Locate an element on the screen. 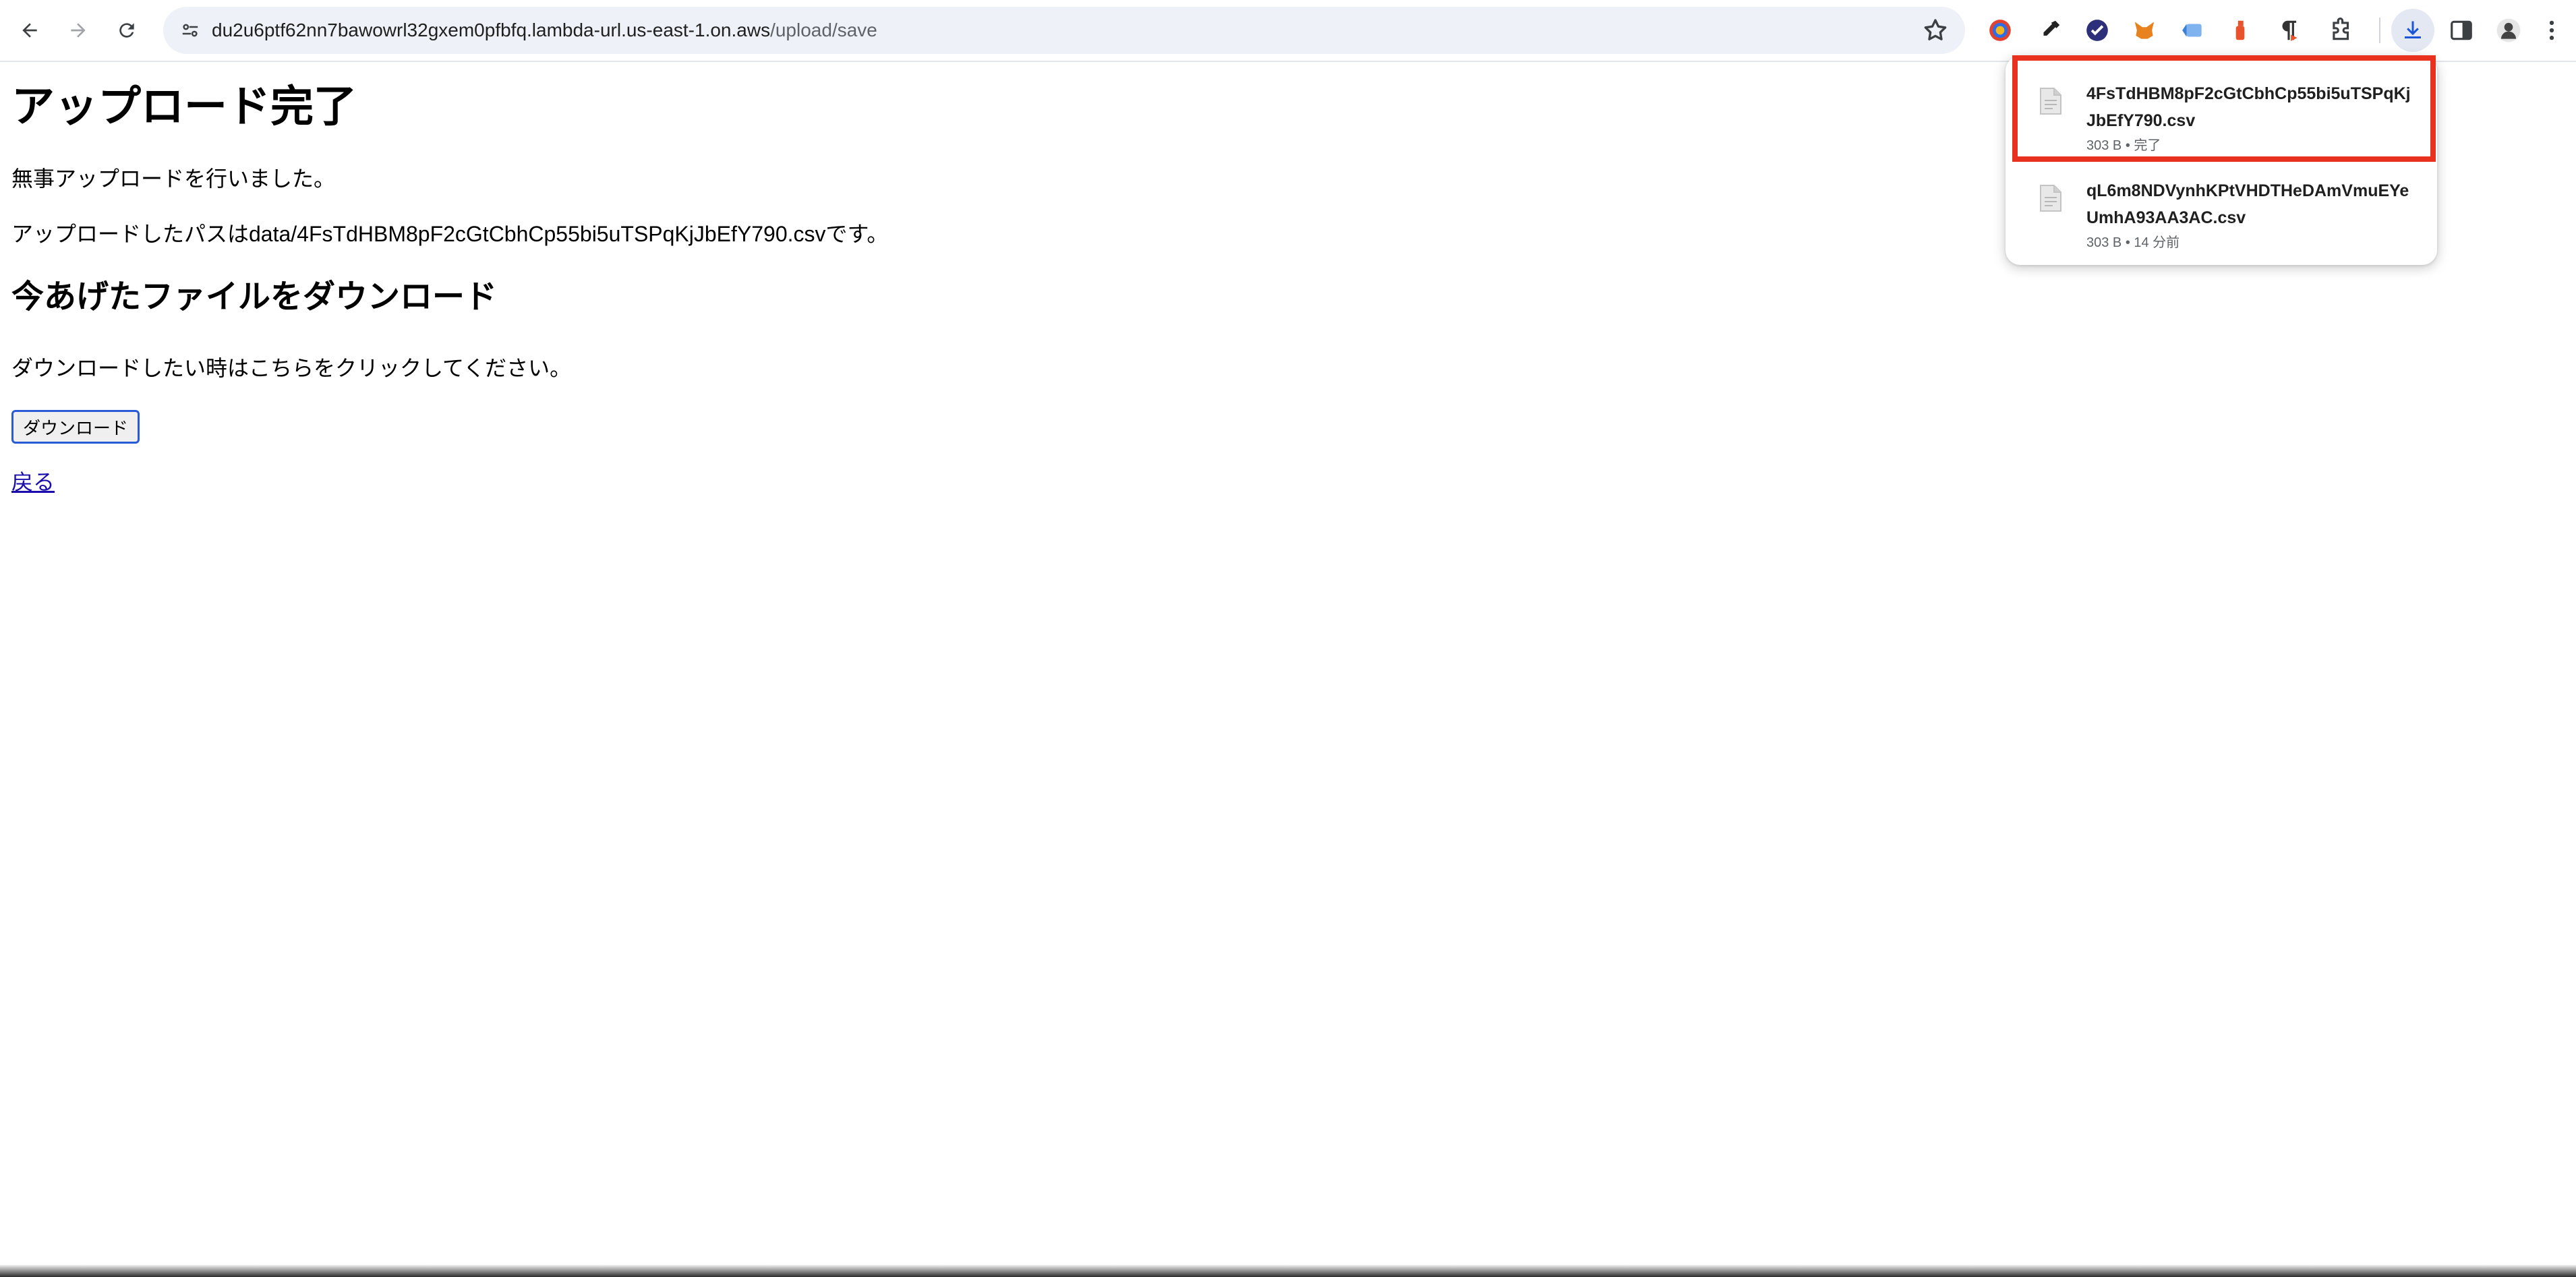 The height and width of the screenshot is (1277, 2576). forward-arrow-icon is located at coordinates (78, 31).